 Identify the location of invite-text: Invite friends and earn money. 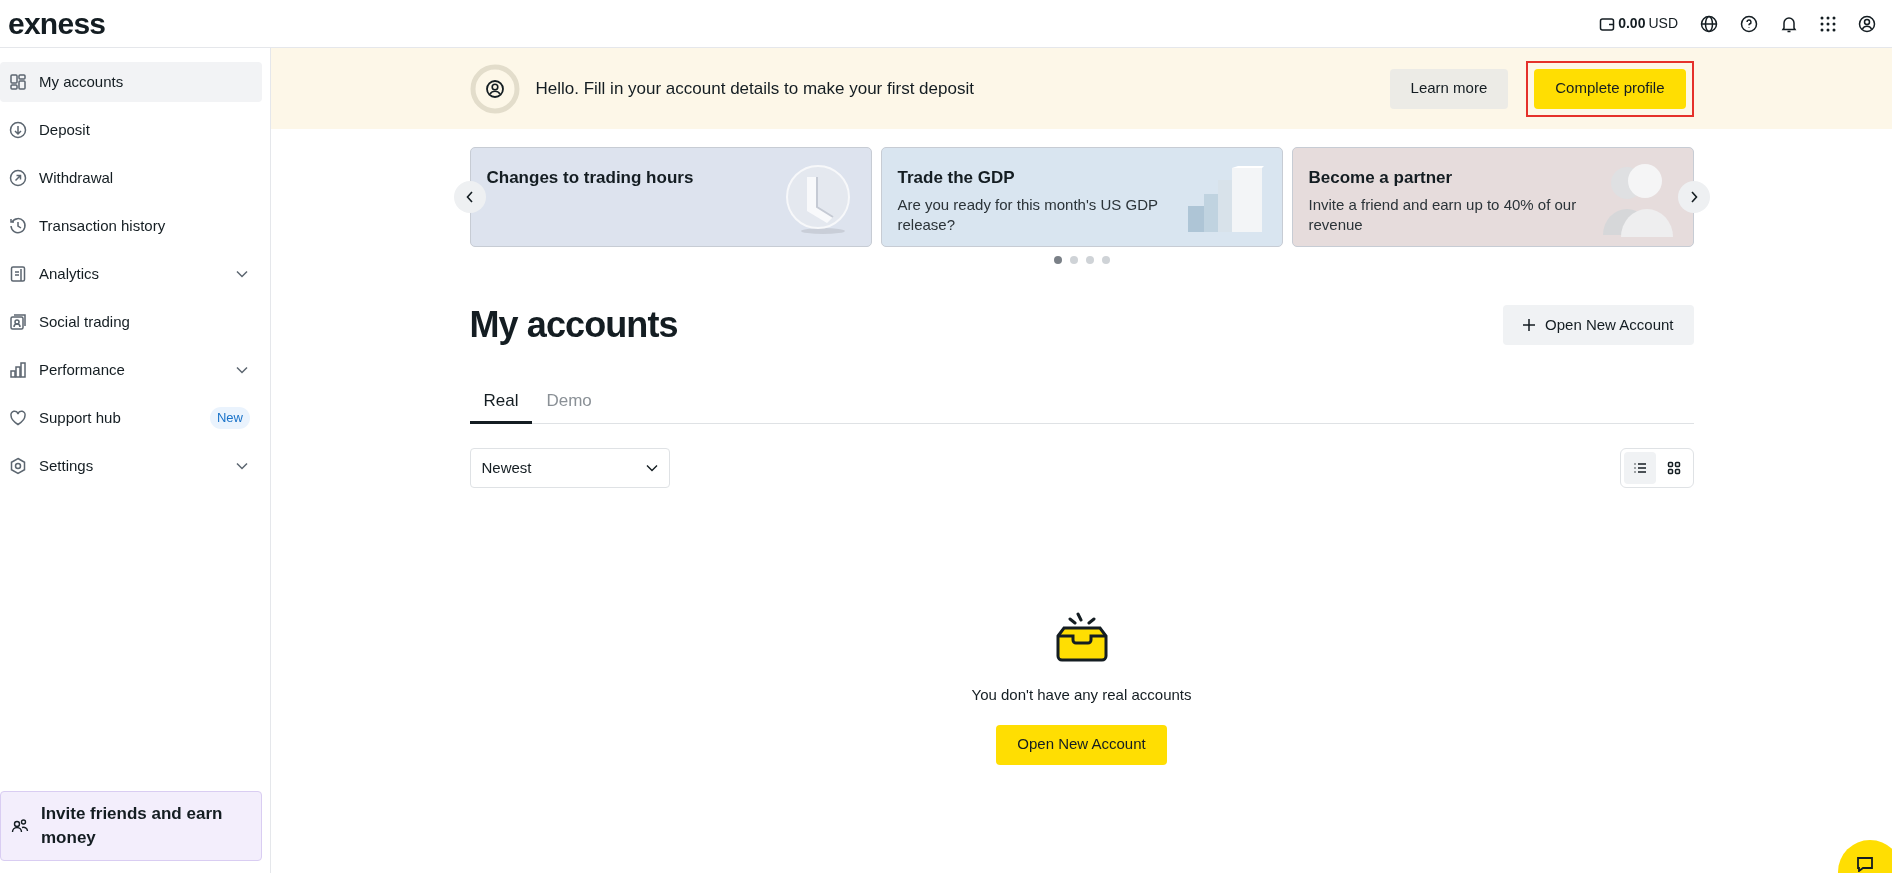
(132, 826).